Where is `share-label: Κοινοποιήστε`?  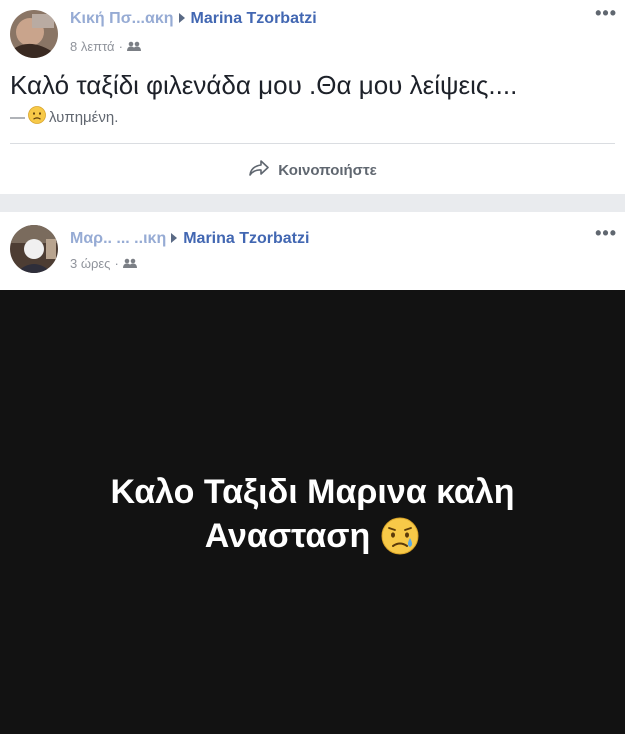
share-label: Κοινοποιήστε is located at coordinates (327, 170).